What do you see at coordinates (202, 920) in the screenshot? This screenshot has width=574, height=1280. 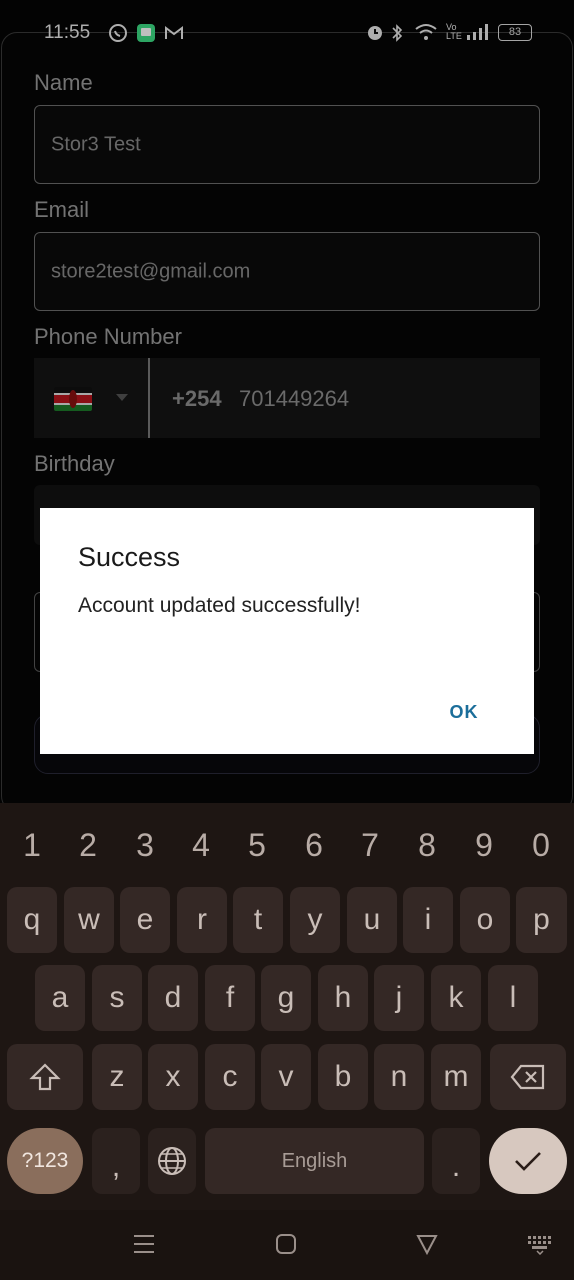 I see `key-r: r` at bounding box center [202, 920].